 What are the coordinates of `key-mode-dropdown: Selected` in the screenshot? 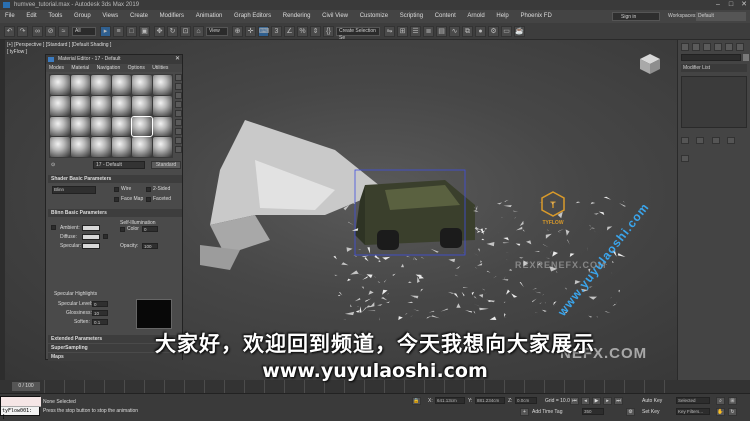 It's located at (693, 400).